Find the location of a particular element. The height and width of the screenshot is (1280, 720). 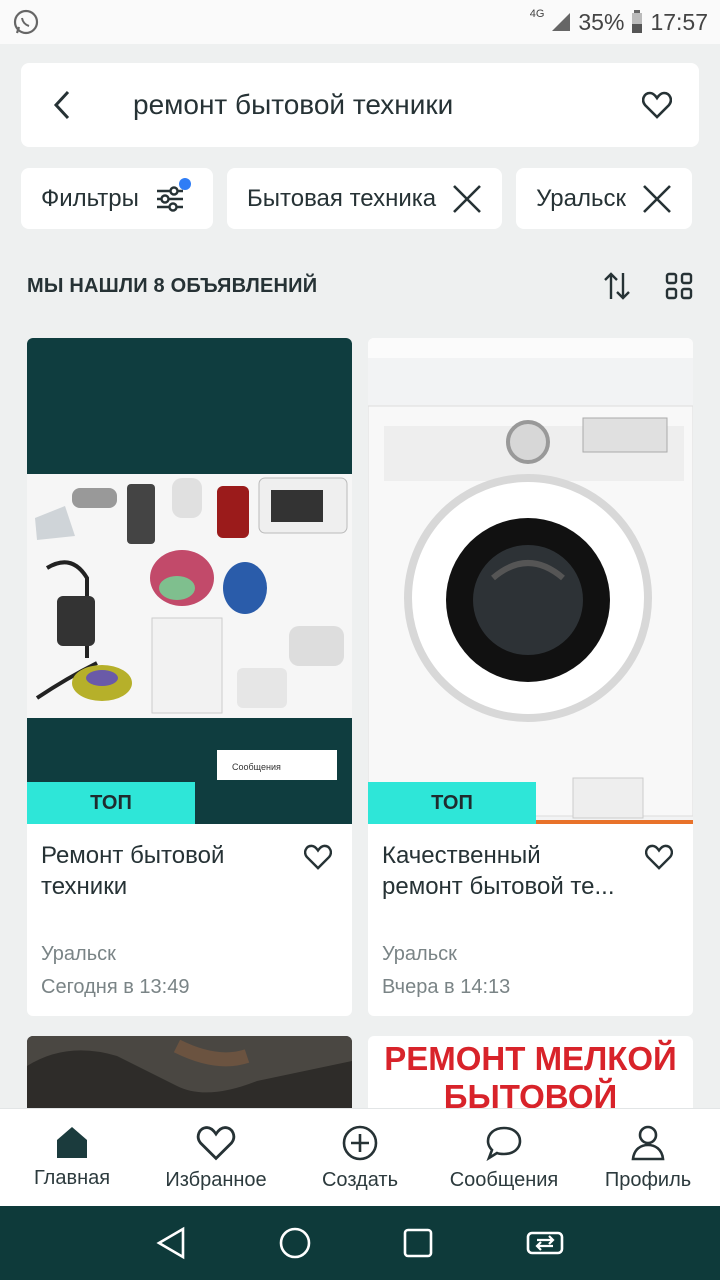

sliders-icon is located at coordinates (173, 195).